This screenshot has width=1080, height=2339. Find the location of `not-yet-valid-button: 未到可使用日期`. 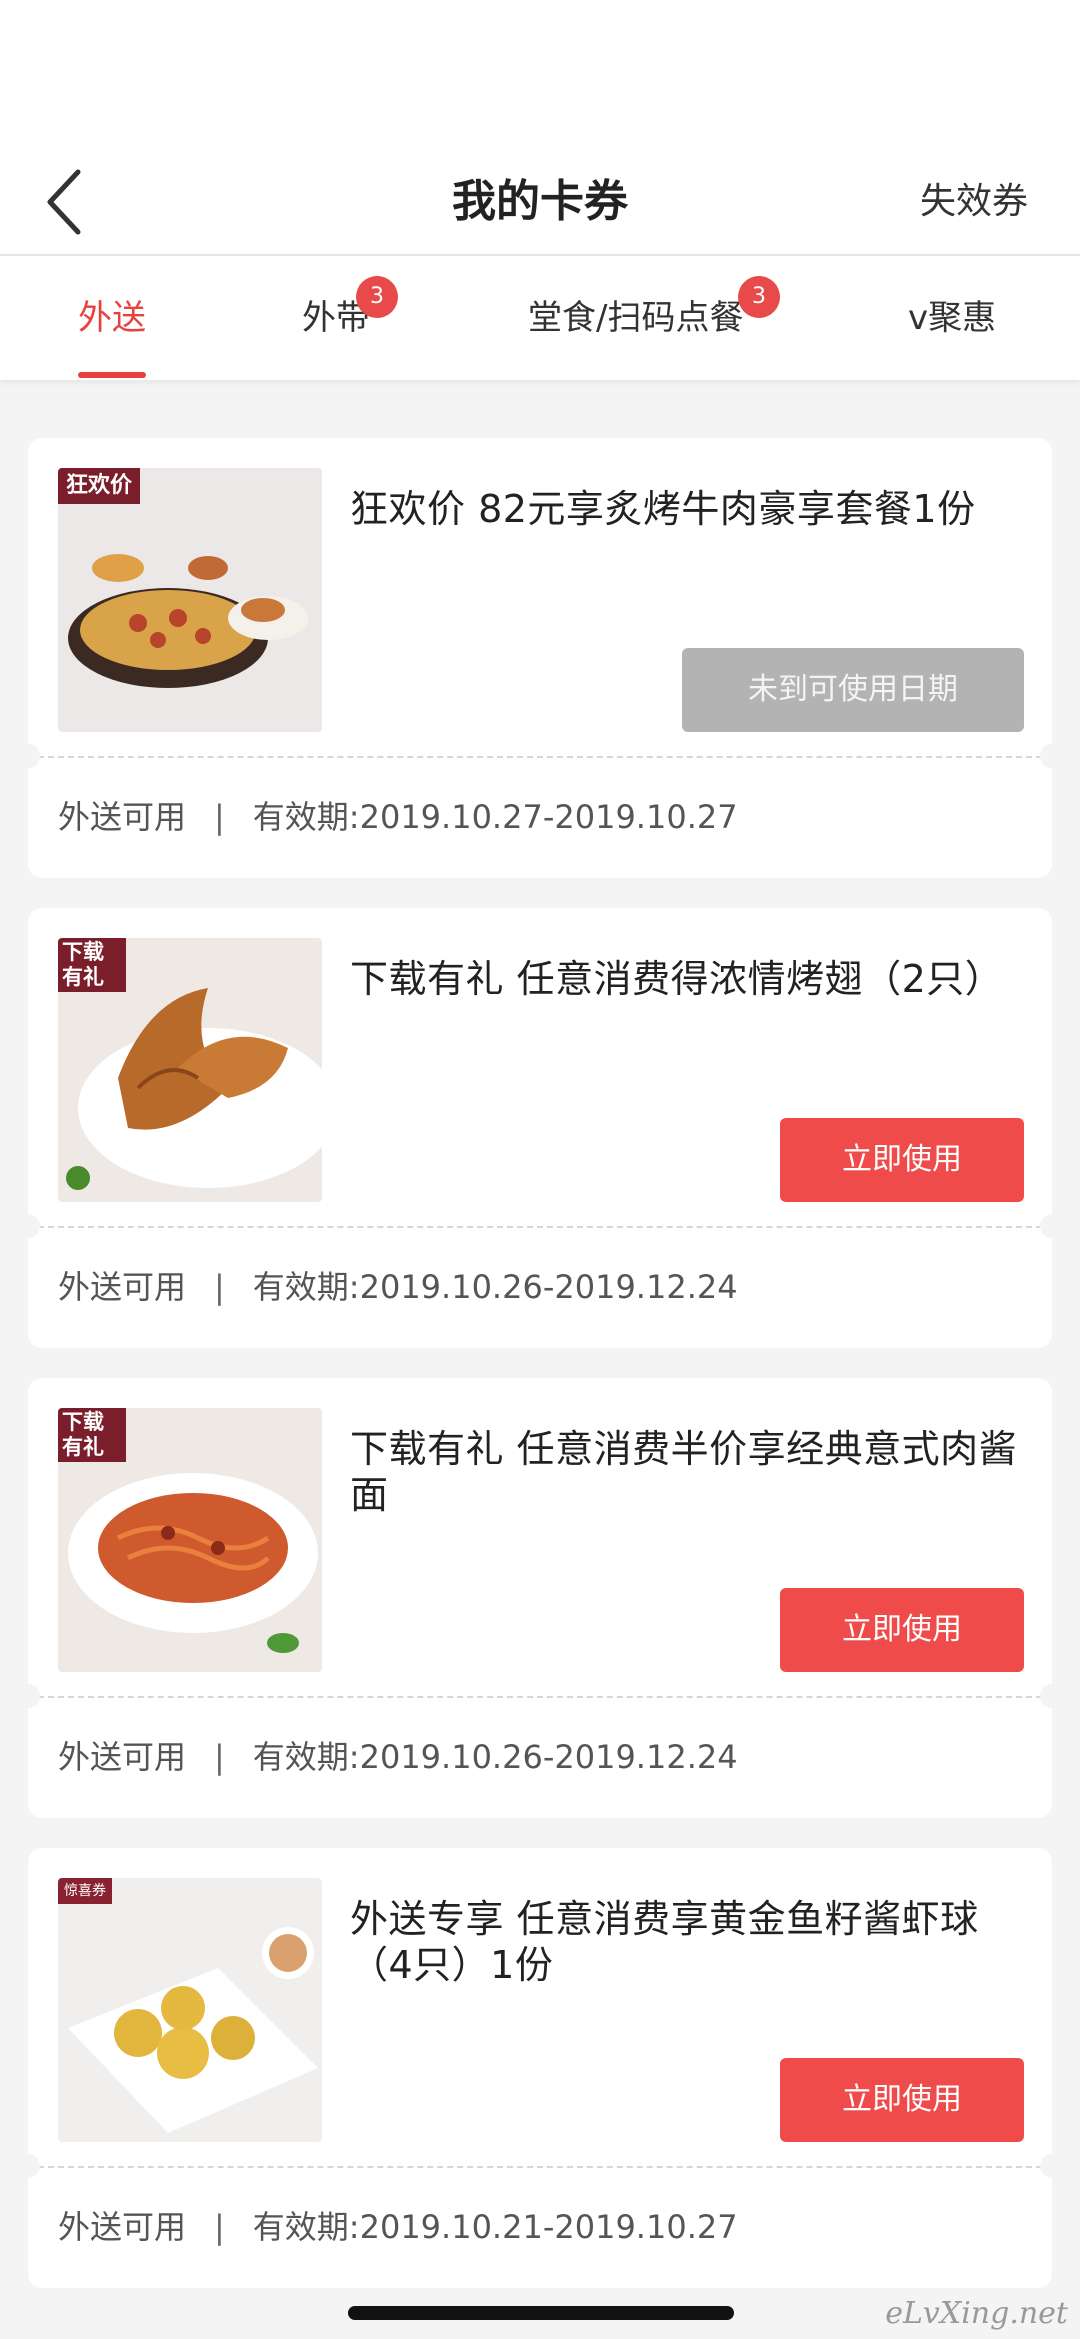

not-yet-valid-button: 未到可使用日期 is located at coordinates (853, 690).